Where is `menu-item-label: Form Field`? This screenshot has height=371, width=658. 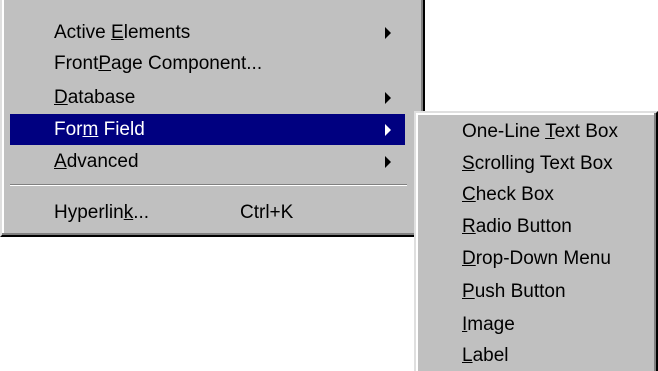
menu-item-label: Form Field is located at coordinates (99, 129).